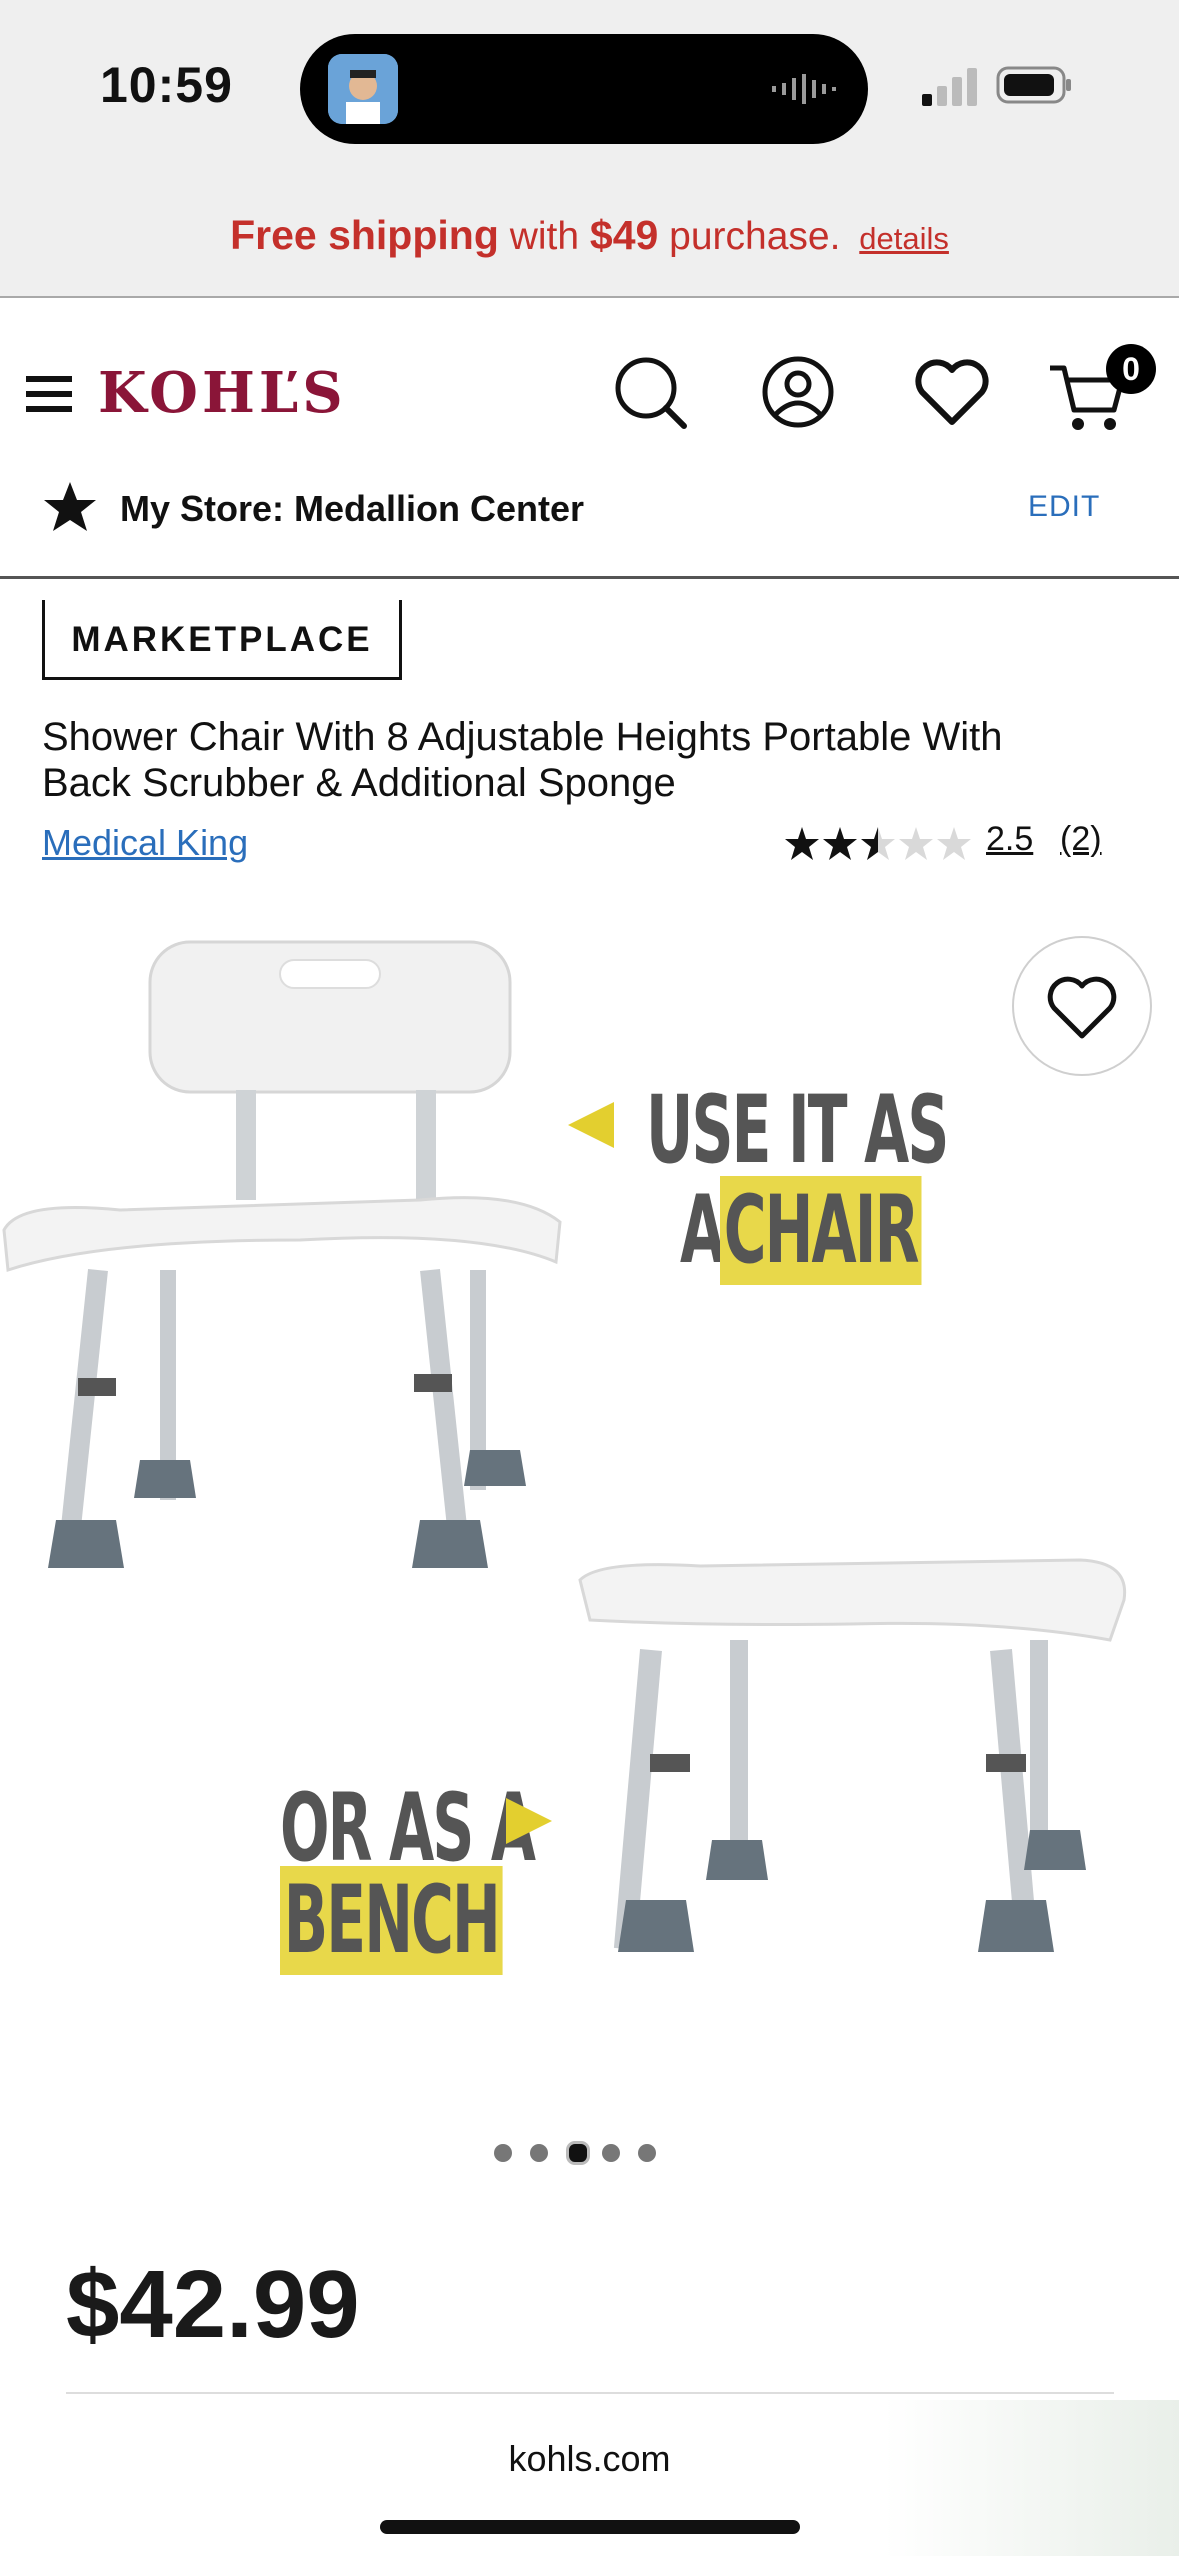  What do you see at coordinates (589, 518) in the screenshot?
I see `my-store-row: My Store: Medallion Center EDIT` at bounding box center [589, 518].